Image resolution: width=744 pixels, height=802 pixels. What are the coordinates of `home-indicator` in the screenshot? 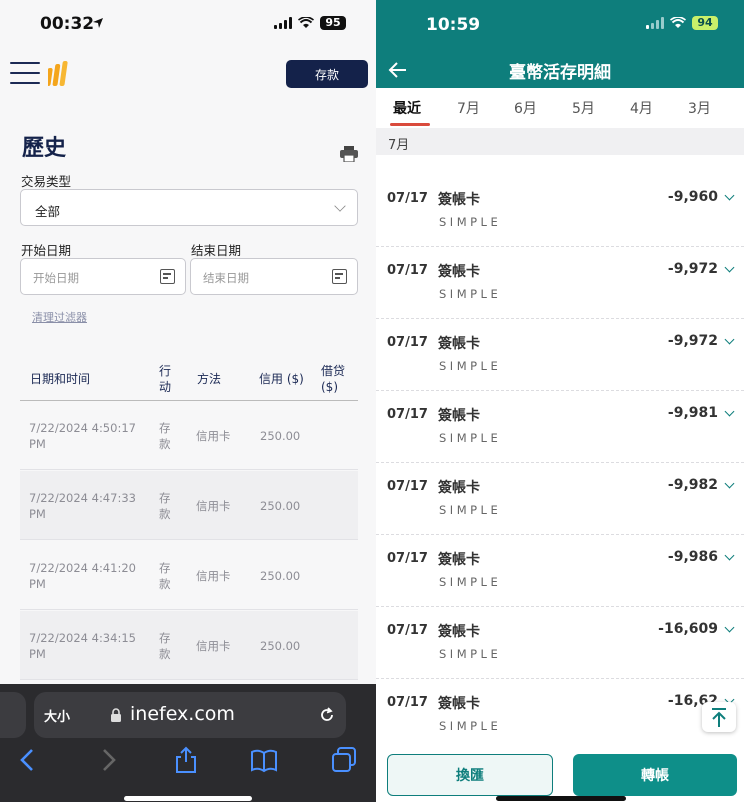 It's located at (188, 798).